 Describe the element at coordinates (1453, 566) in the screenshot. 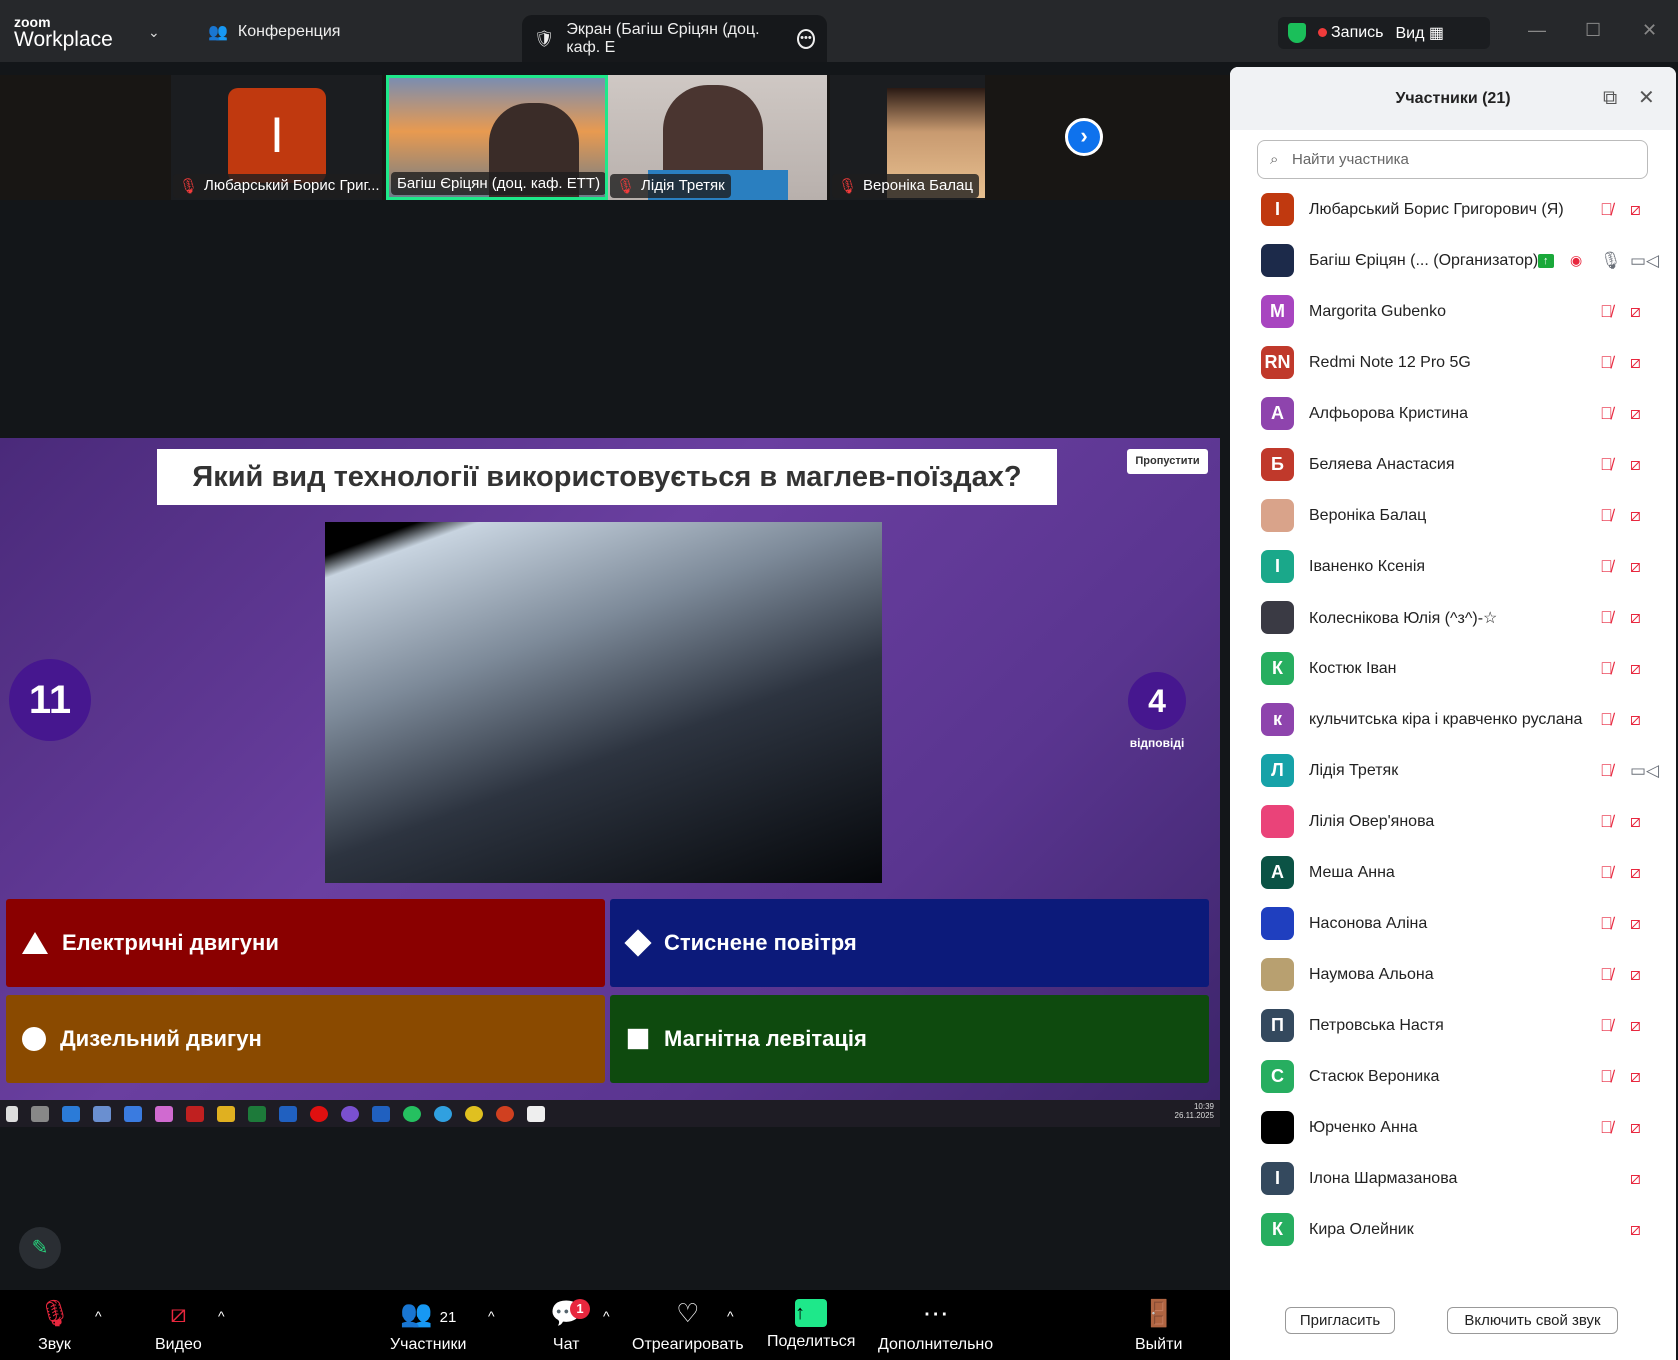

I see `participant-row: І Іваненко Ксенія 🎙̸ ⧄` at that location.